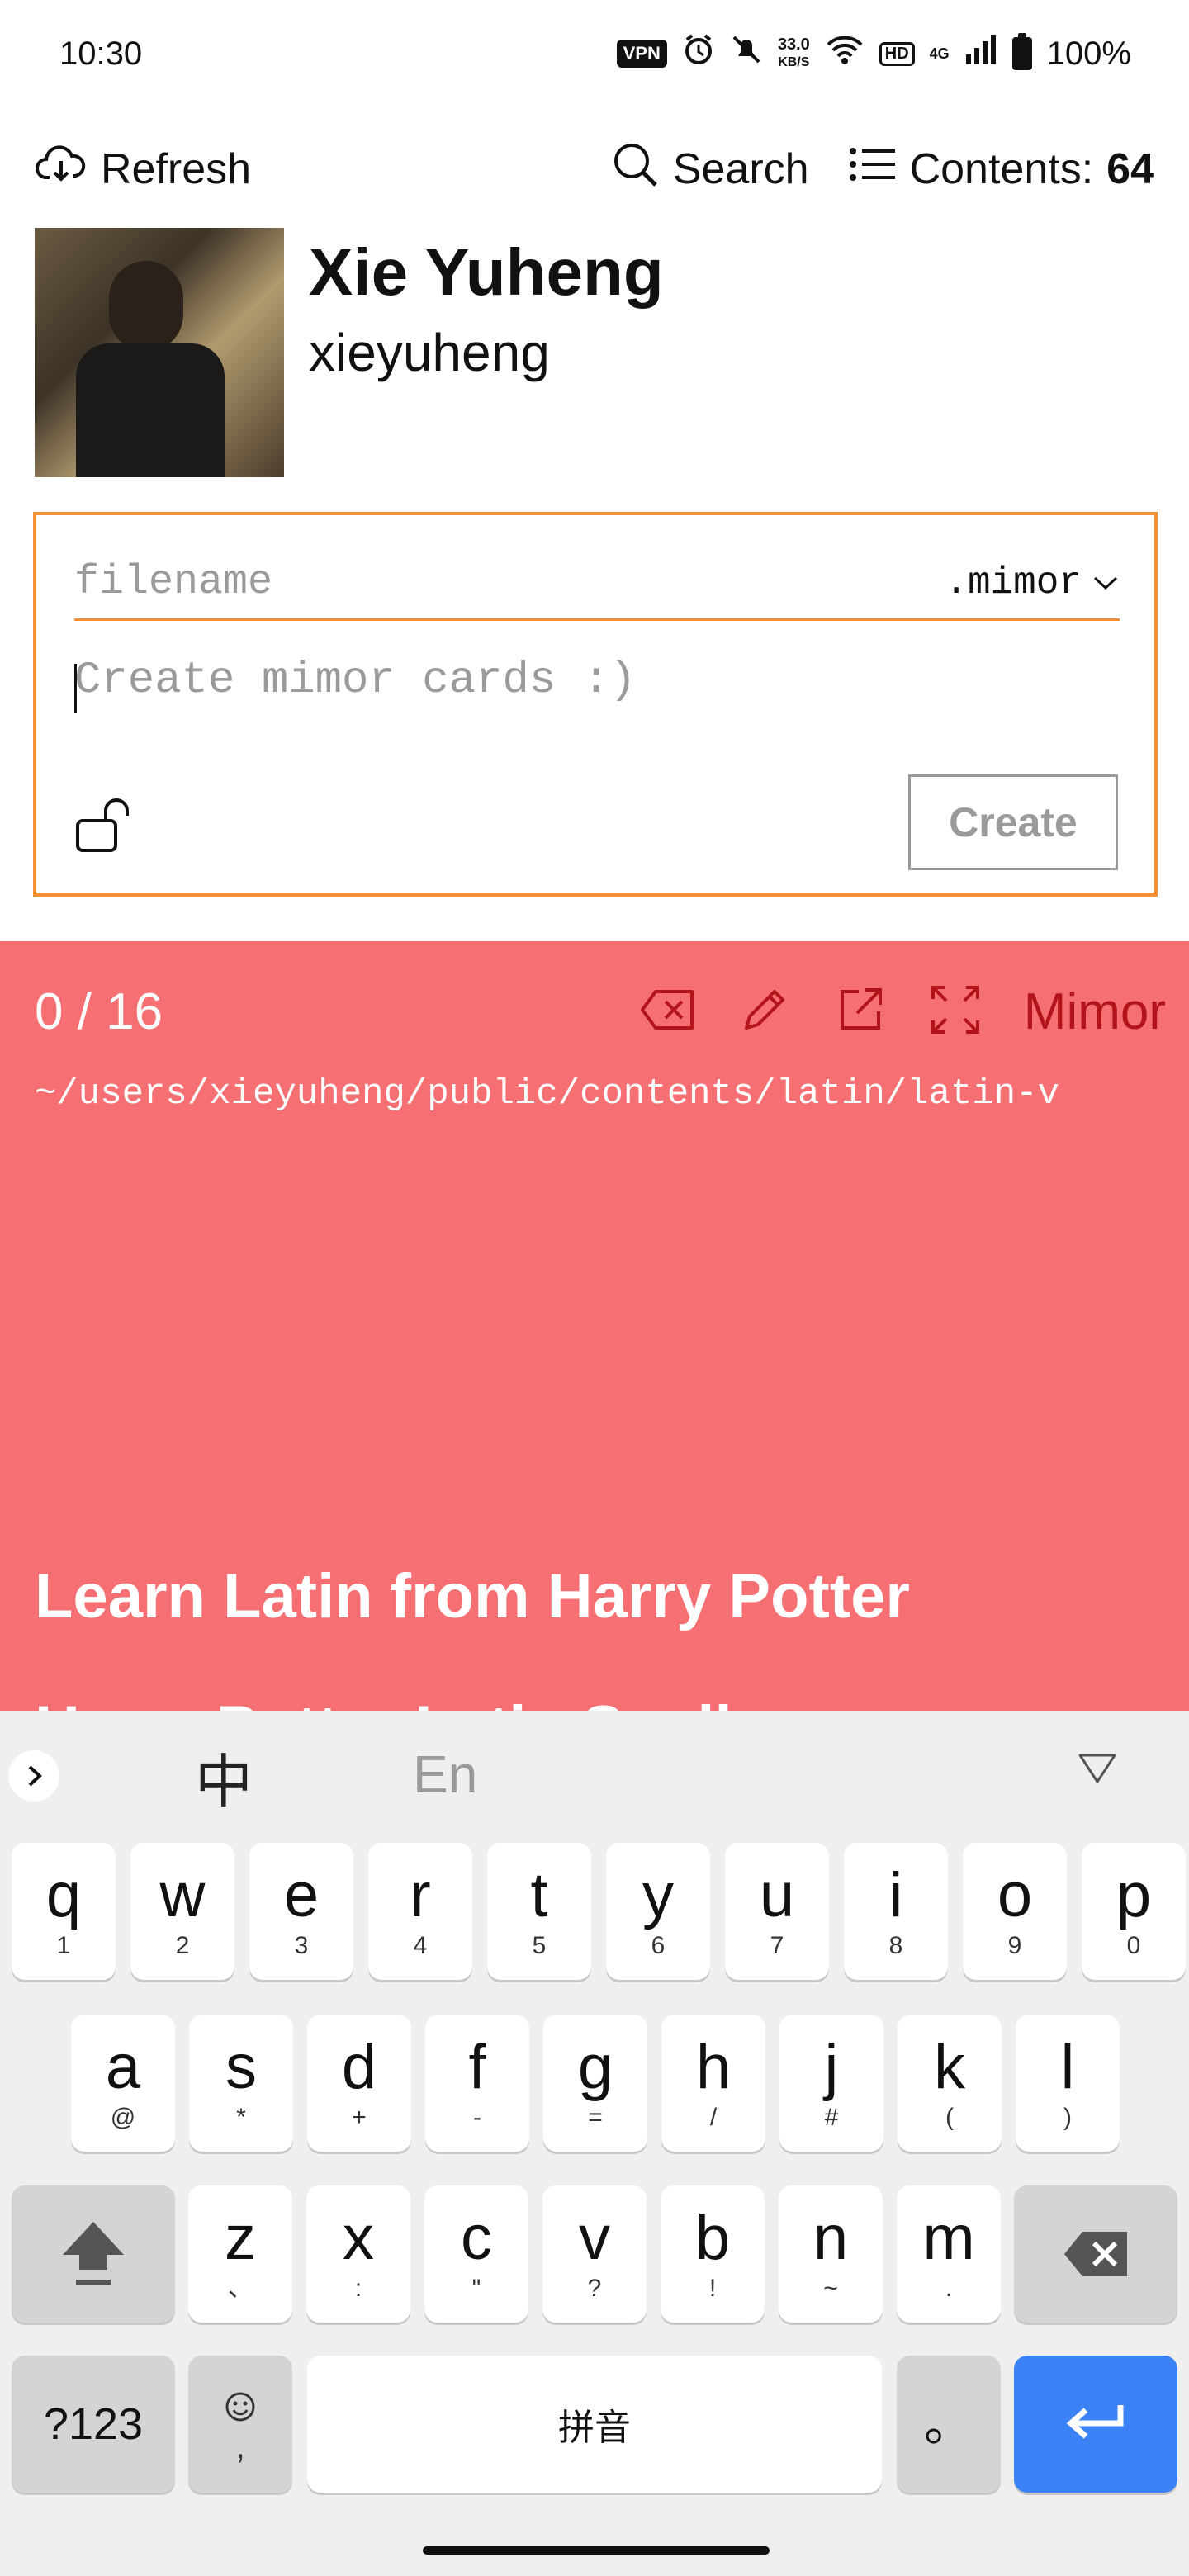 Image resolution: width=1189 pixels, height=2576 pixels. Describe the element at coordinates (224, 1777) in the screenshot. I see `chinese-toggle: 中` at that location.